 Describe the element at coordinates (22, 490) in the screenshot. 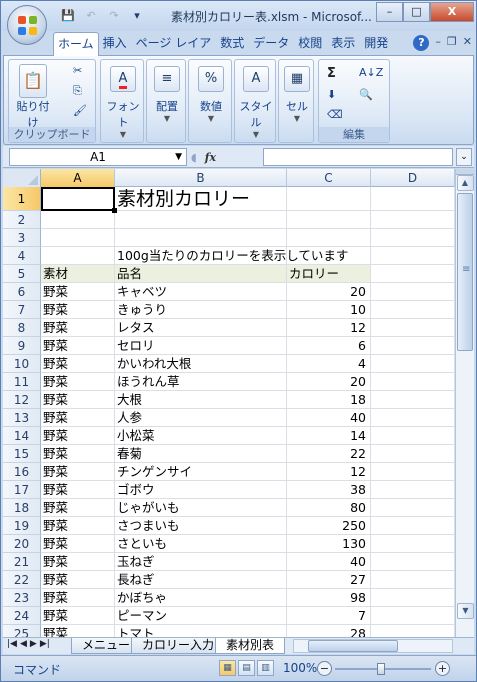

I see `row-header: 17` at that location.